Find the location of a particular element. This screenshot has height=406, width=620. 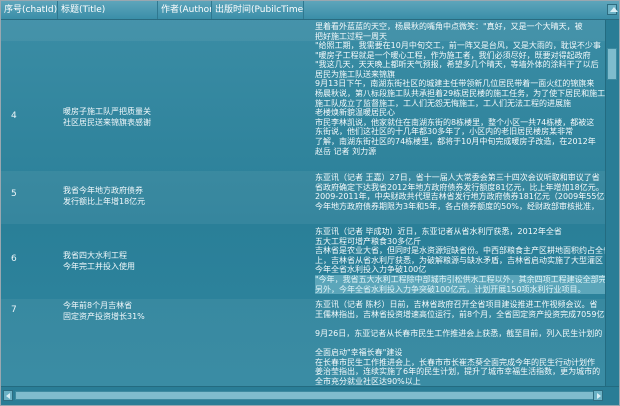

content-line: 居民为施工队送来锦旗 is located at coordinates (355, 74).